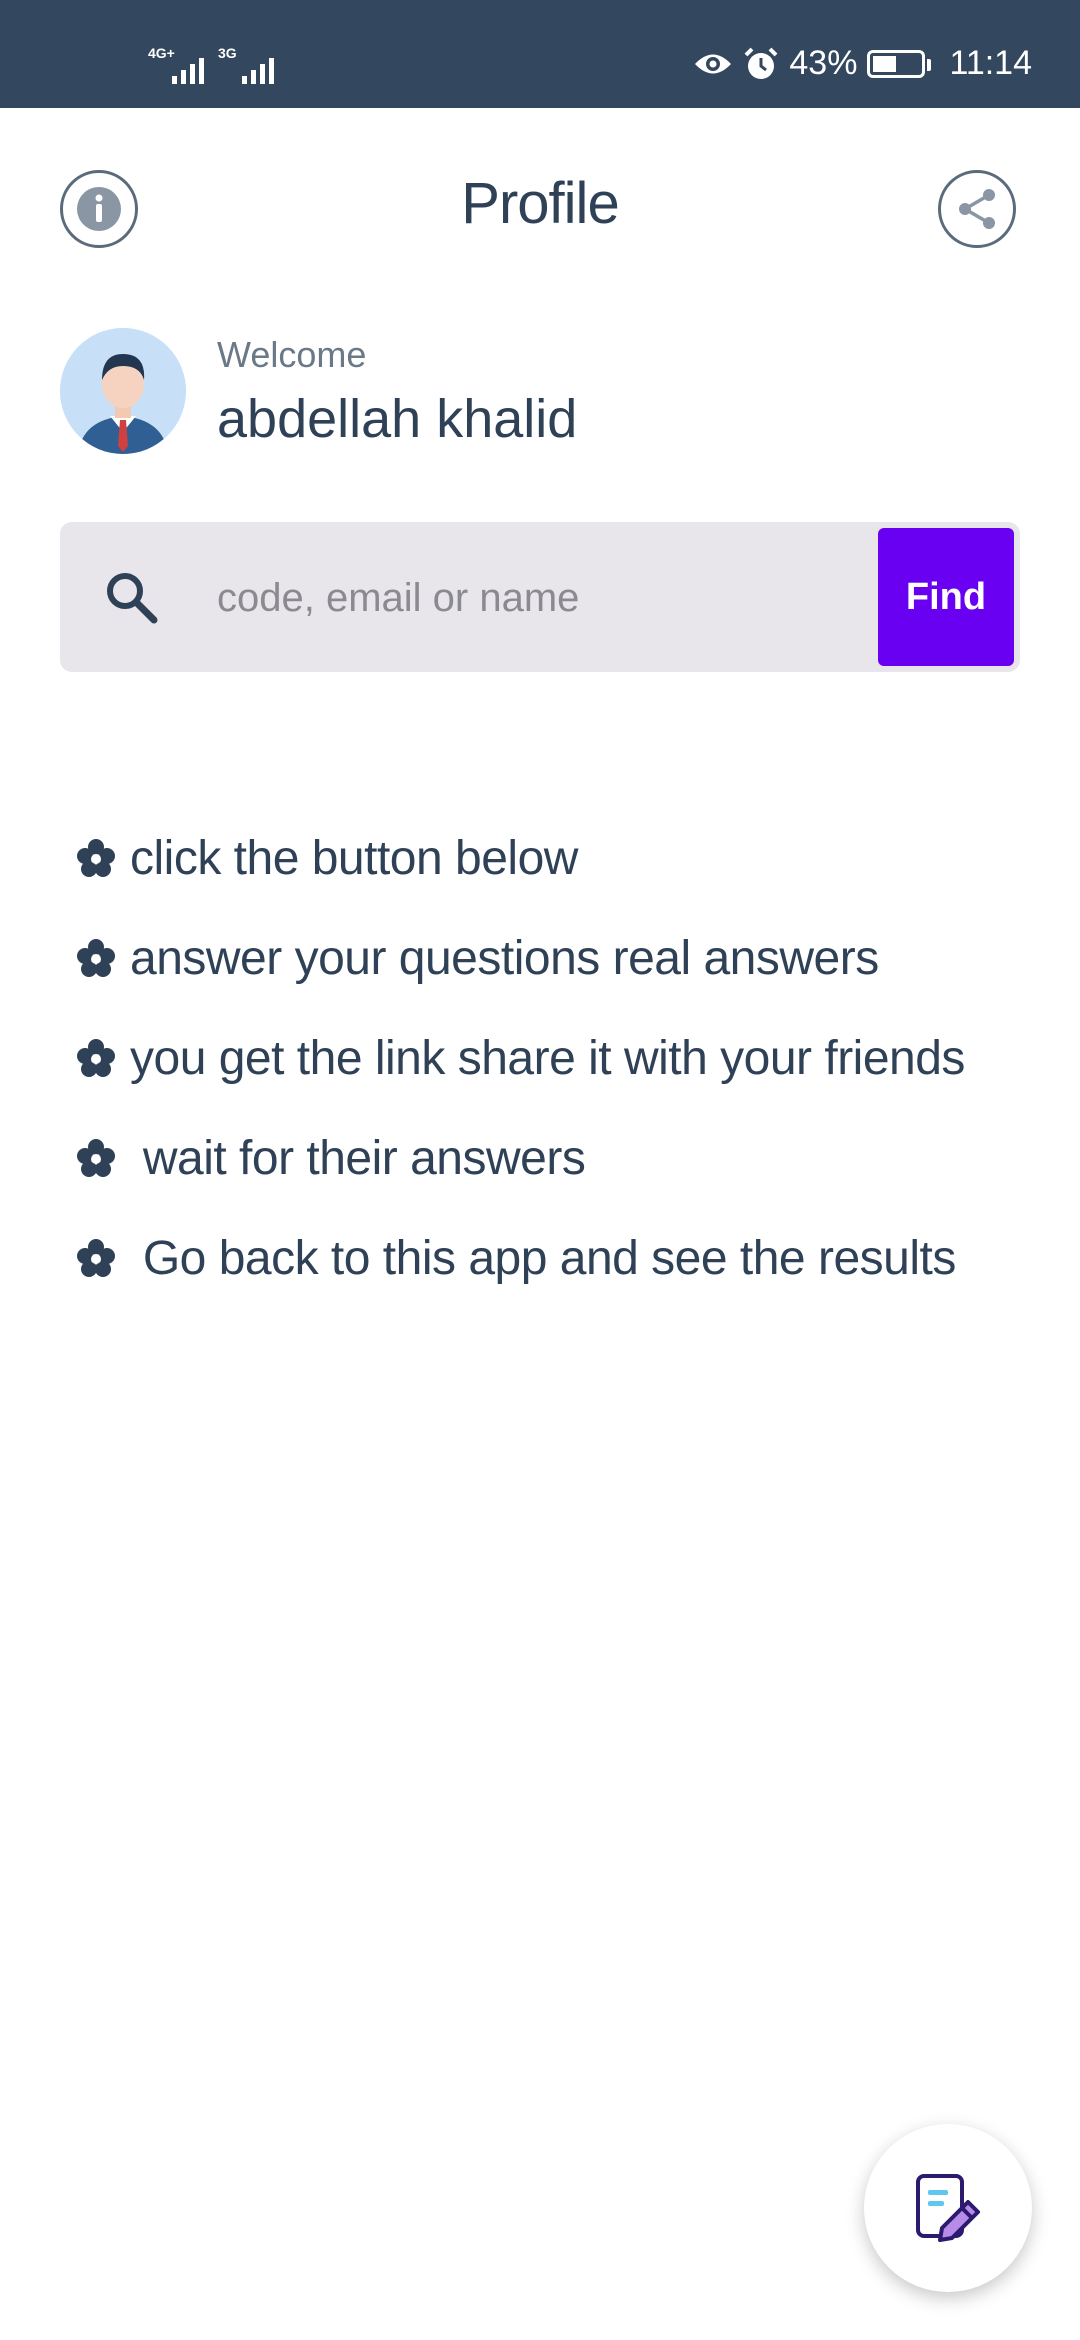 This screenshot has width=1080, height=2340. I want to click on user-avatar-icon, so click(123, 391).